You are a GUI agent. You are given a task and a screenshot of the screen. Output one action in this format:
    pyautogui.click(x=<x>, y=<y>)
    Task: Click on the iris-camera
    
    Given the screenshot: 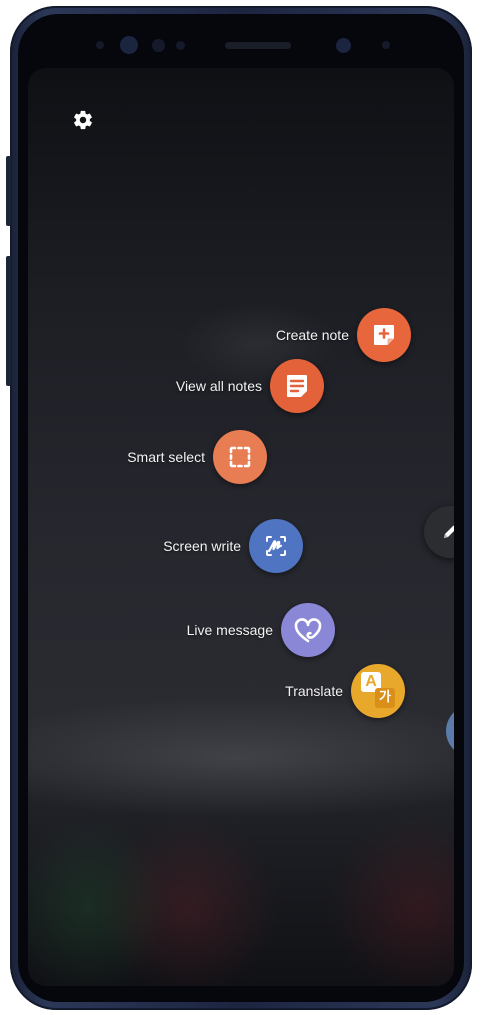 What is the action you would take?
    pyautogui.click(x=129, y=45)
    